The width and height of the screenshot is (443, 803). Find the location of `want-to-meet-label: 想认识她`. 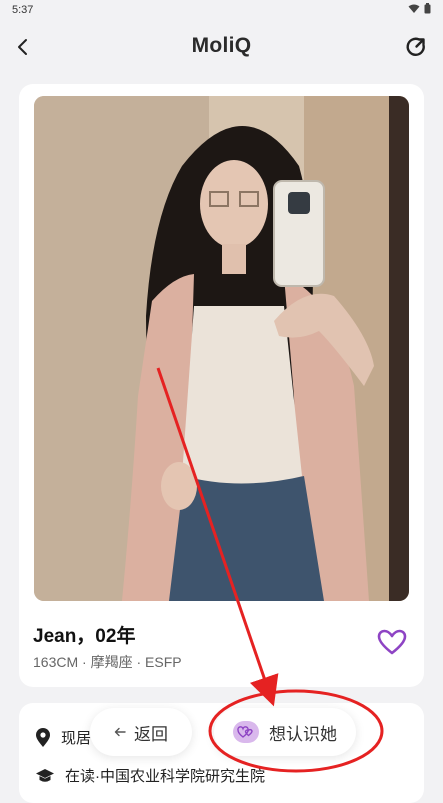

want-to-meet-label: 想认识她 is located at coordinates (303, 734).